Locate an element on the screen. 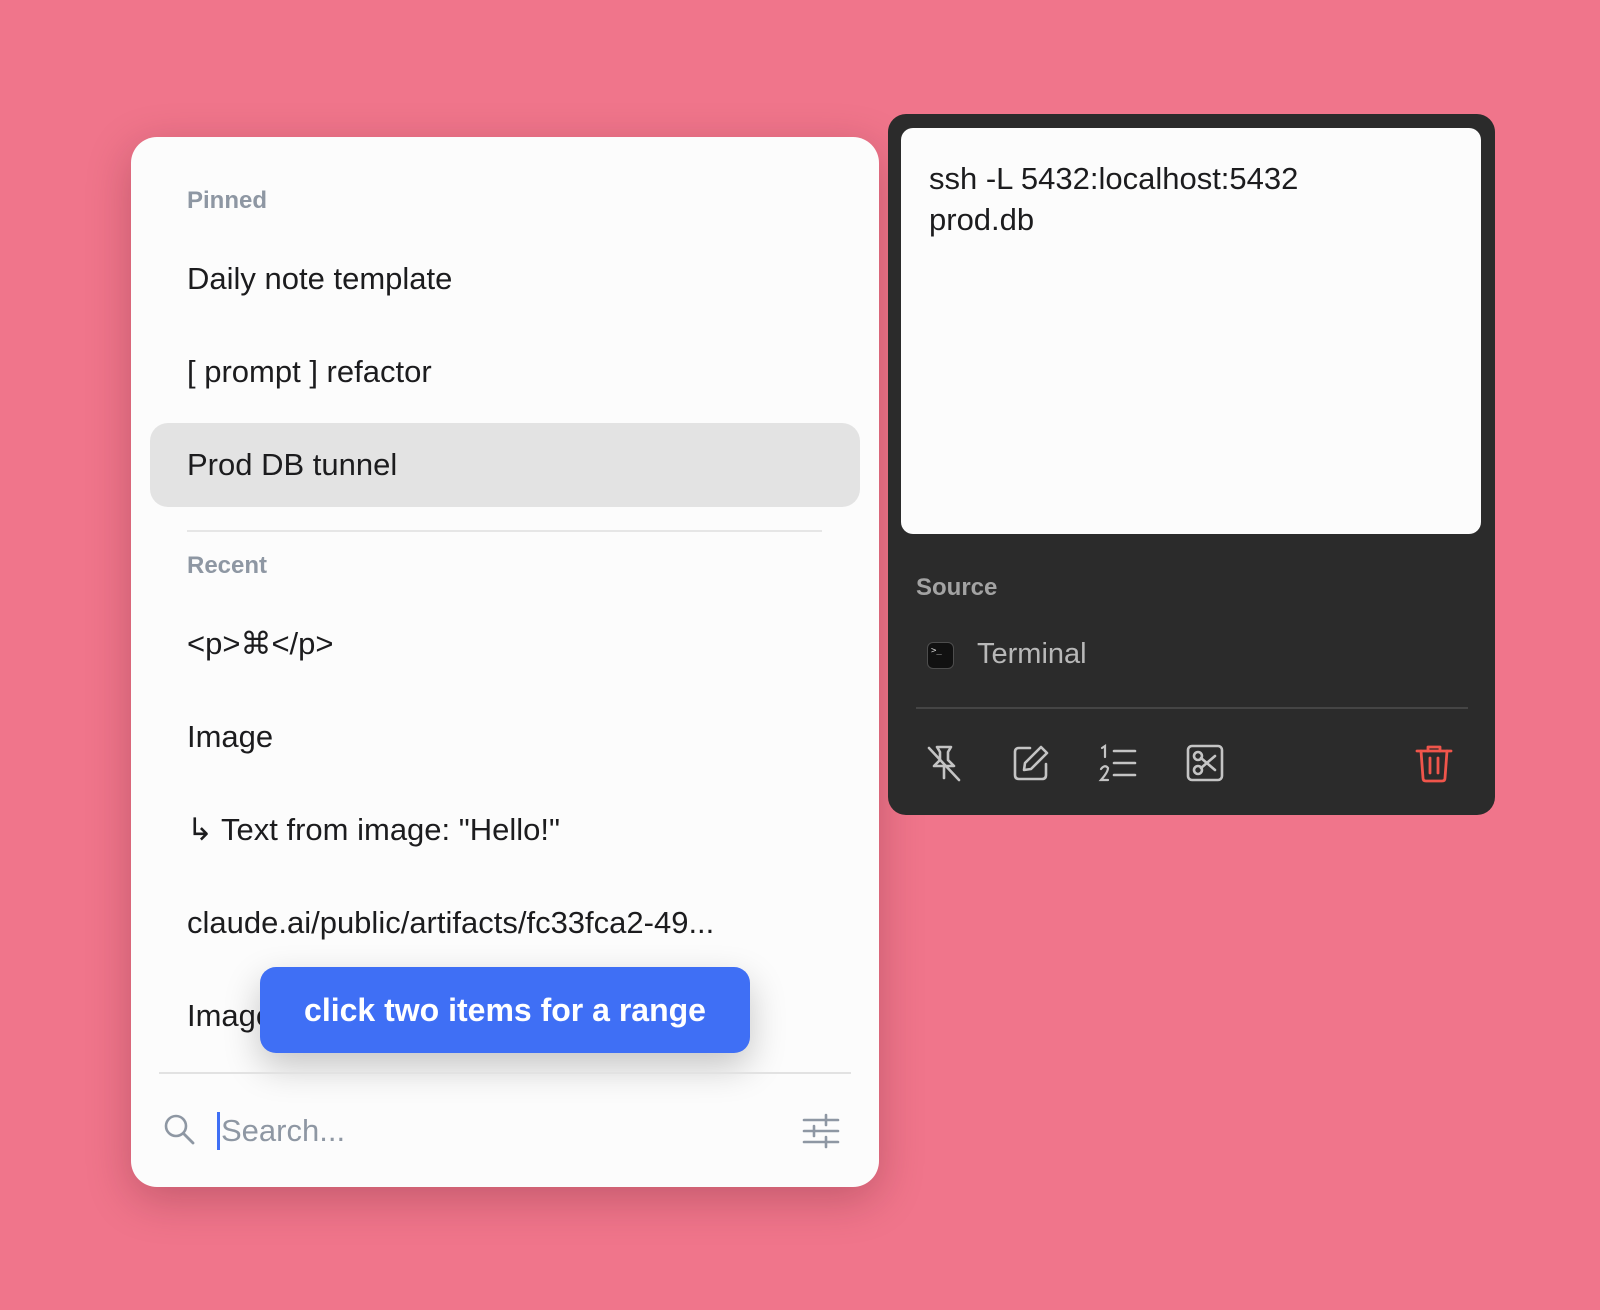 The image size is (1600, 1310). source-label: Source is located at coordinates (957, 587).